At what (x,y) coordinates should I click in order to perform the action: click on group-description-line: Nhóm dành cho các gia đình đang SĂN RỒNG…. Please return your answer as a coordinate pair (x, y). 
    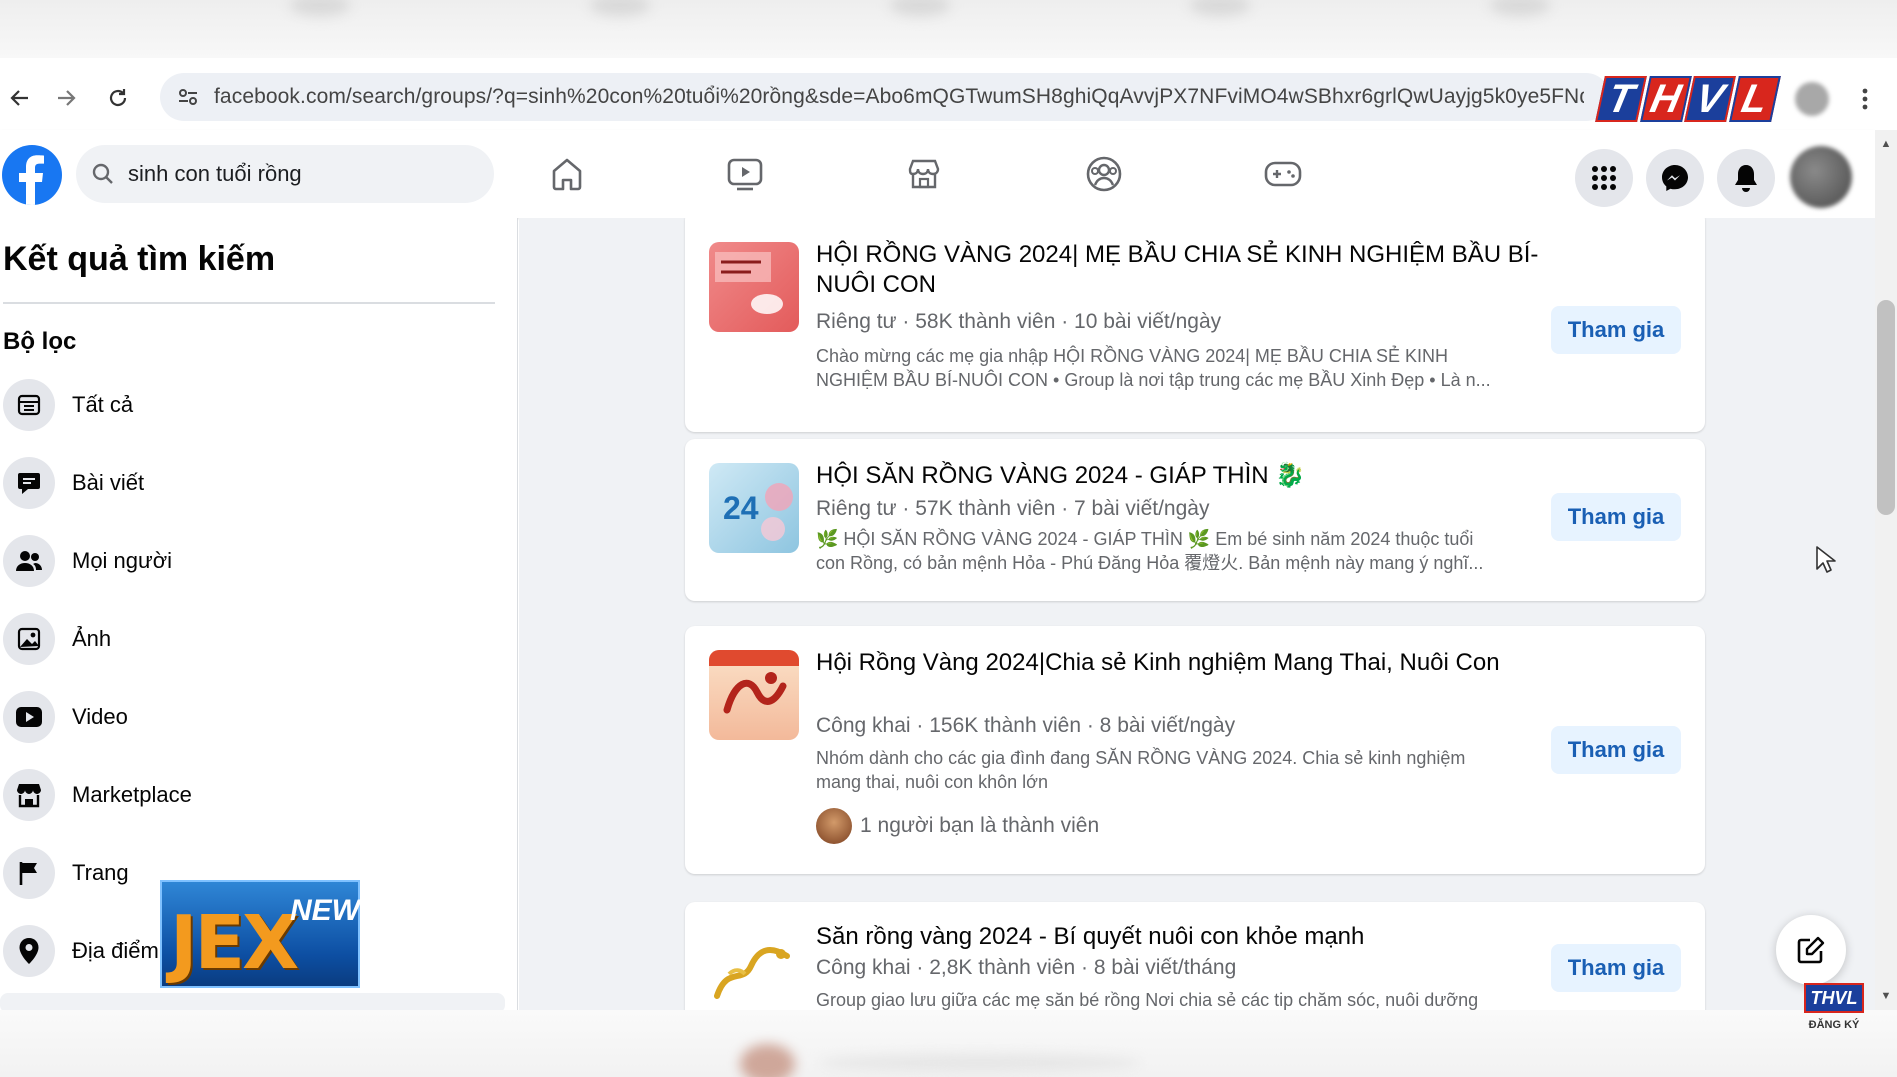
    Looking at the image, I should click on (1141, 758).